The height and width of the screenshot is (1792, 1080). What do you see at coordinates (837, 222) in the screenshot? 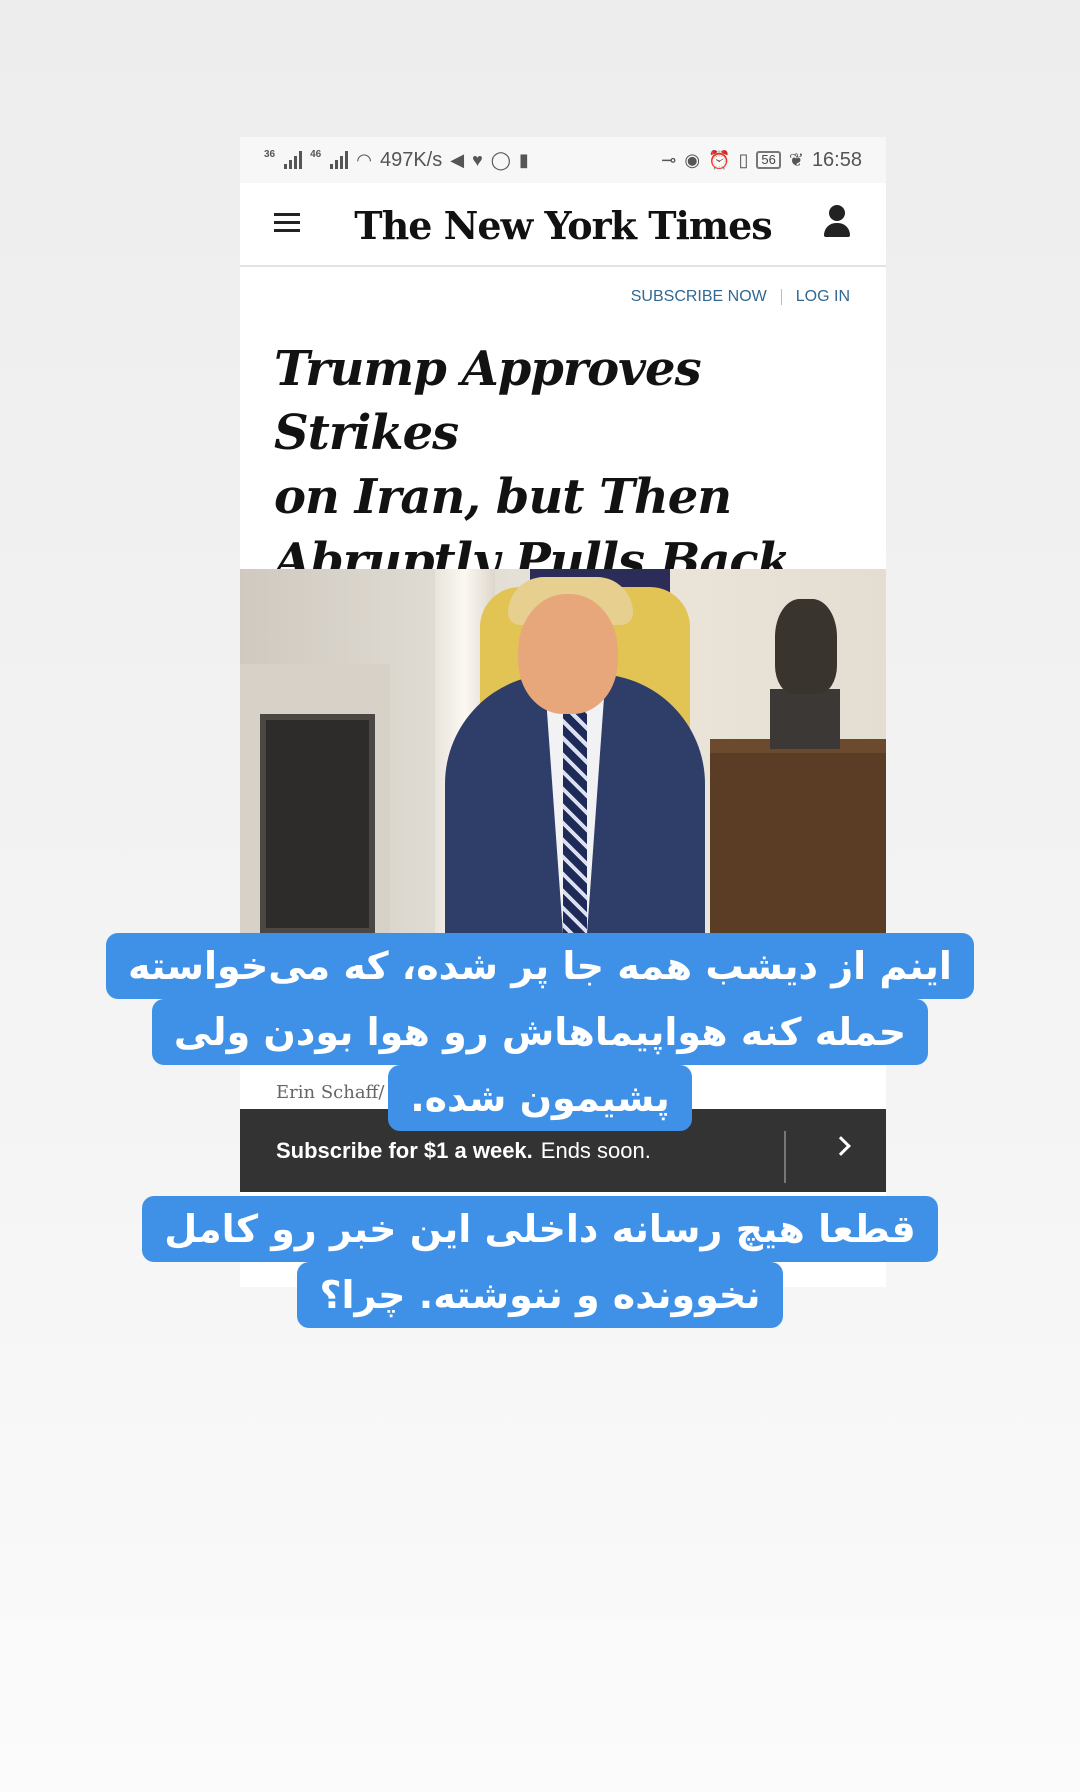
I see `account-icon` at bounding box center [837, 222].